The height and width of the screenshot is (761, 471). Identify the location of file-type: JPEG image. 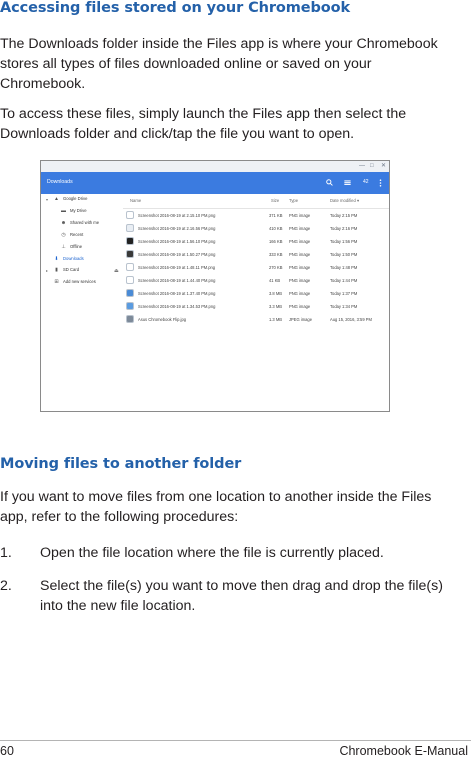
(300, 319).